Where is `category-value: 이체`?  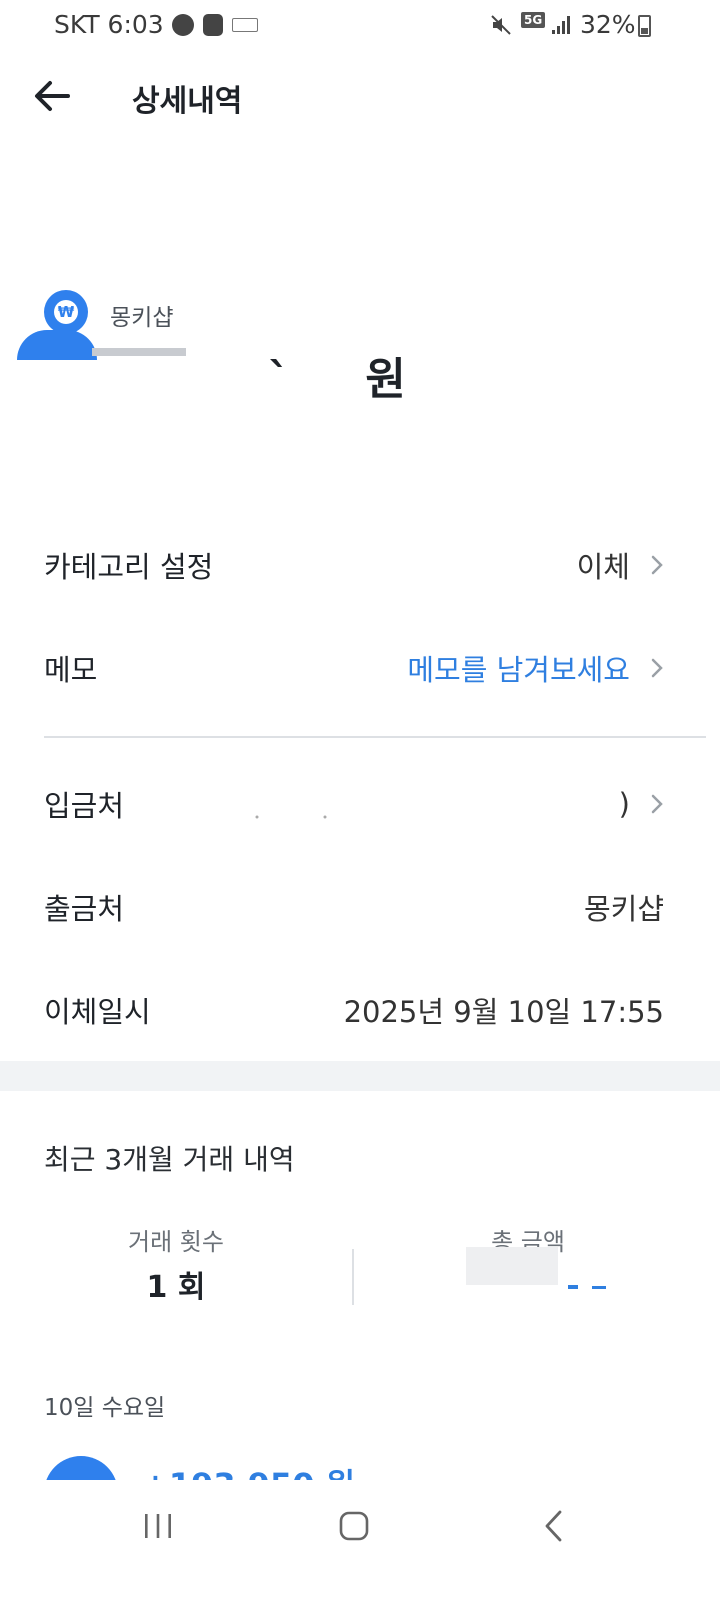
category-value: 이체 is located at coordinates (603, 567).